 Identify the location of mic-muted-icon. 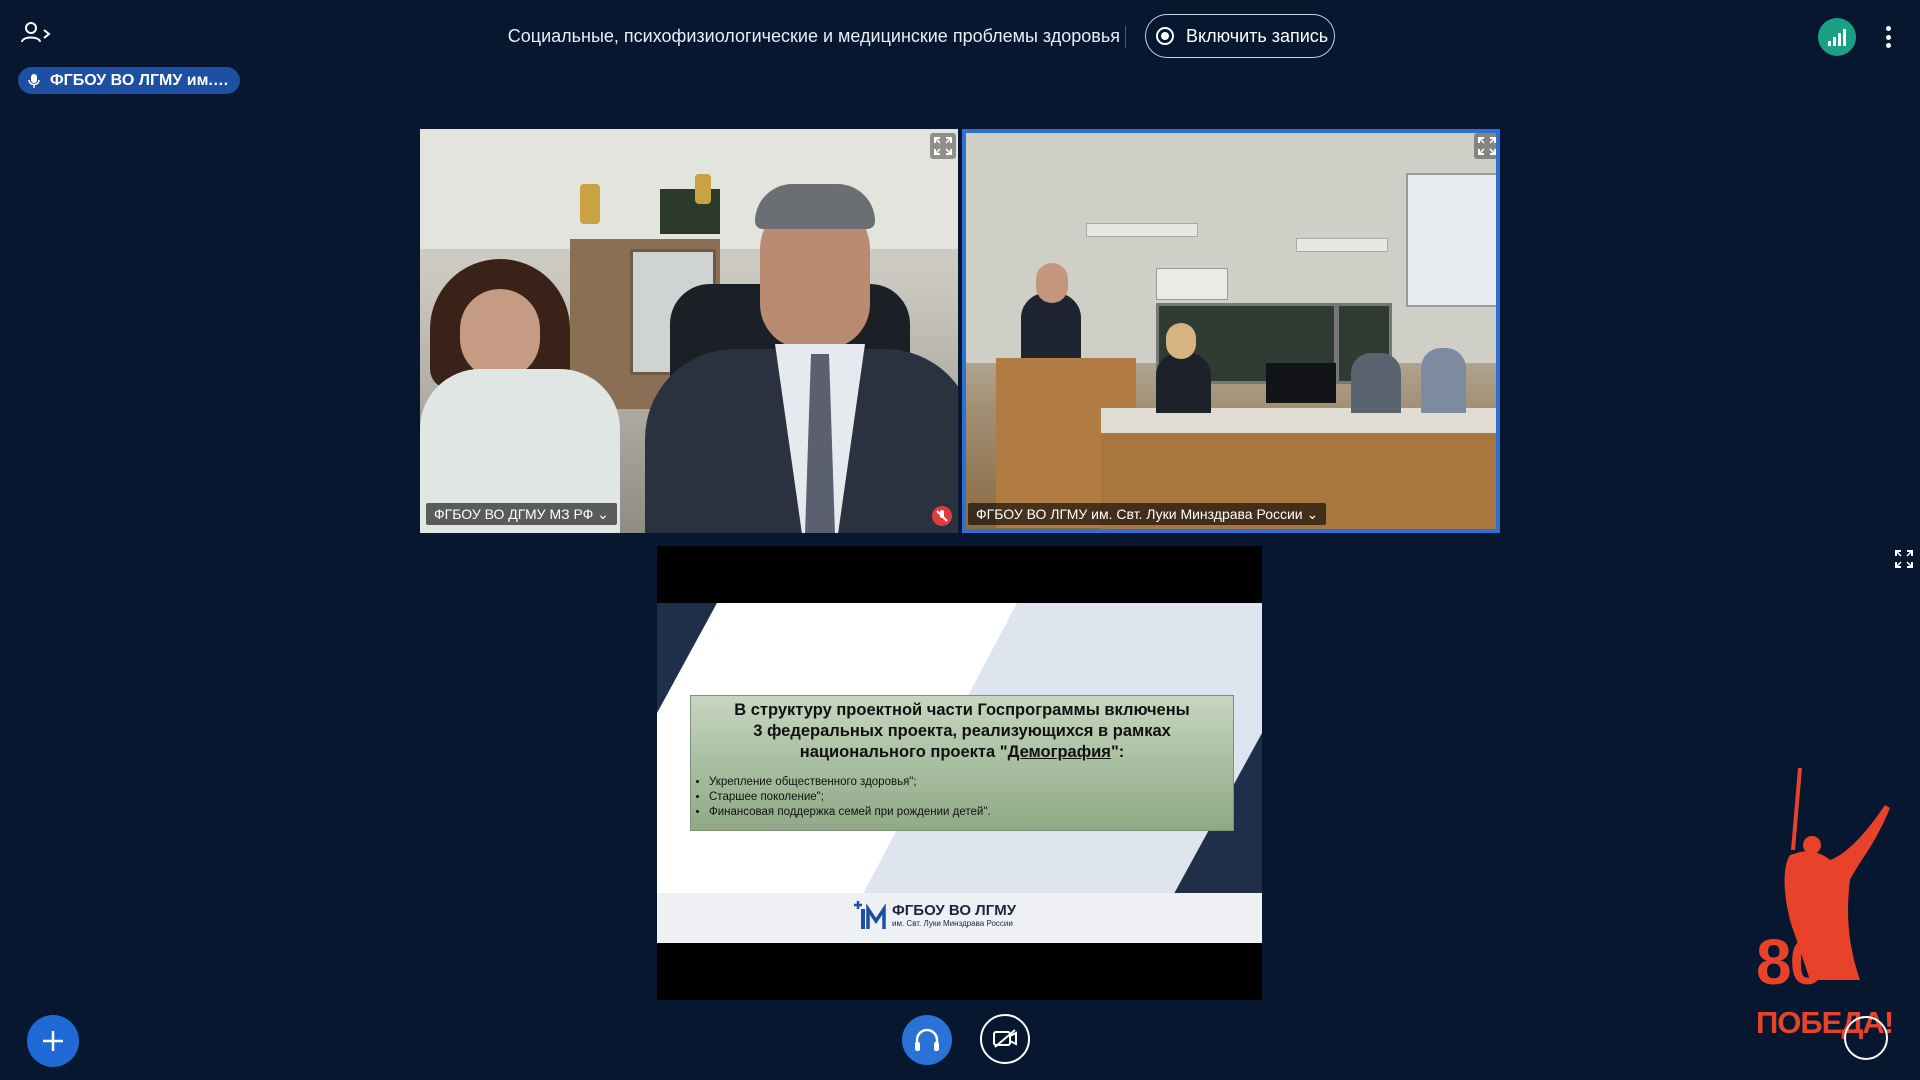
(942, 516).